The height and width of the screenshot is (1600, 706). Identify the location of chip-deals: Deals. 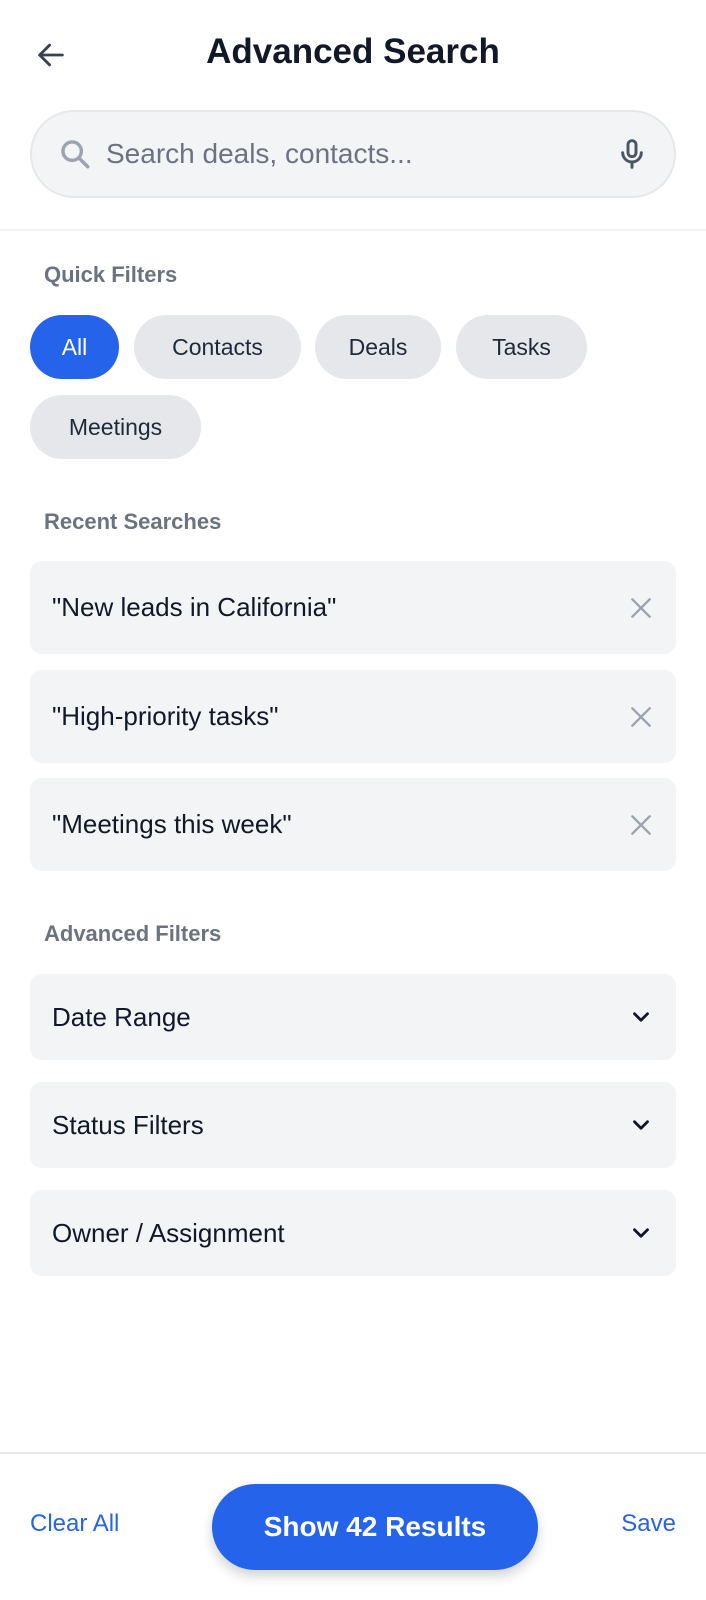
(378, 347).